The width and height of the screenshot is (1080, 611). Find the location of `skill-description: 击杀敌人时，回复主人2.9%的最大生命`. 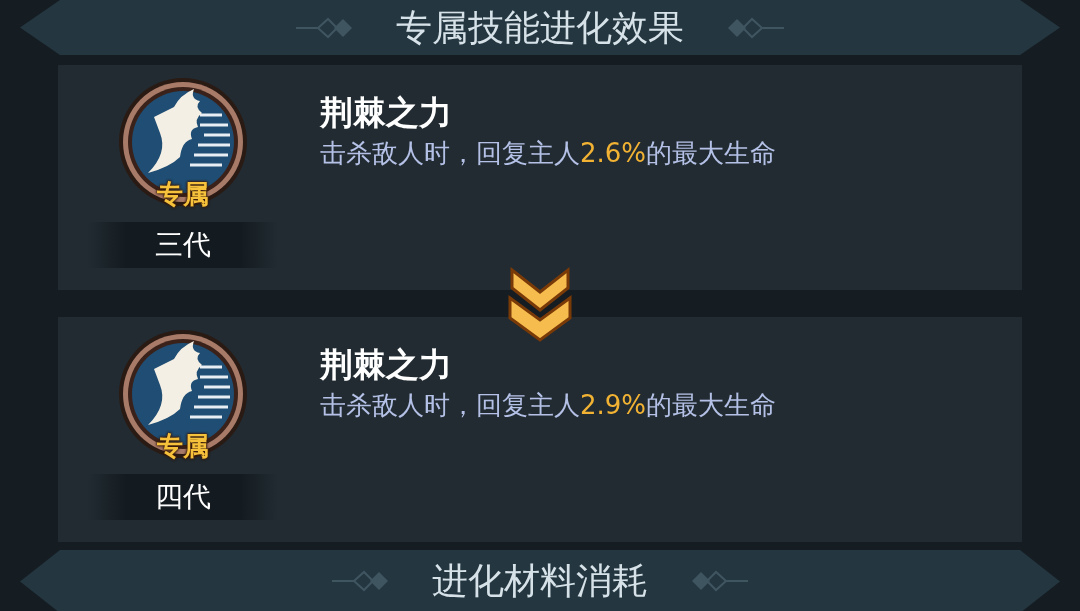

skill-description: 击杀敌人时，回复主人2.9%的最大生命 is located at coordinates (548, 405).